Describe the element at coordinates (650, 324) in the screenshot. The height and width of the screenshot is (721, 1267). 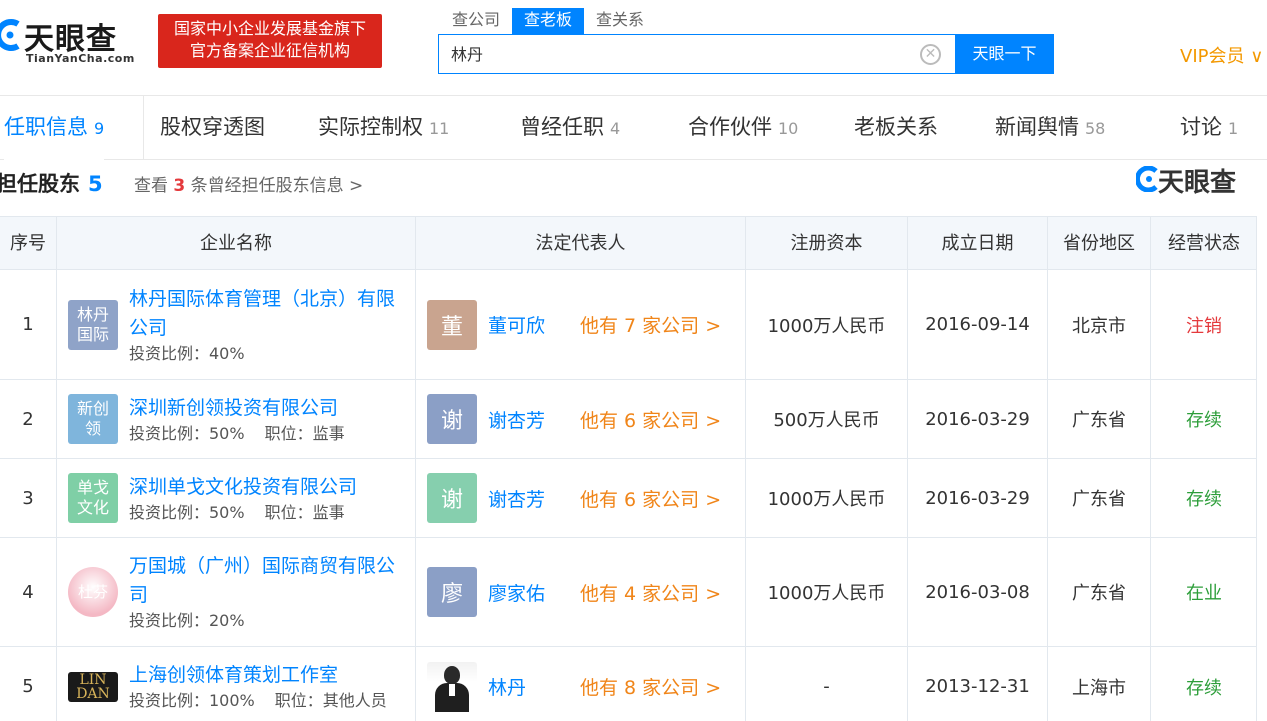
I see `rep-companies-link: 他有 7 家公司 >` at that location.